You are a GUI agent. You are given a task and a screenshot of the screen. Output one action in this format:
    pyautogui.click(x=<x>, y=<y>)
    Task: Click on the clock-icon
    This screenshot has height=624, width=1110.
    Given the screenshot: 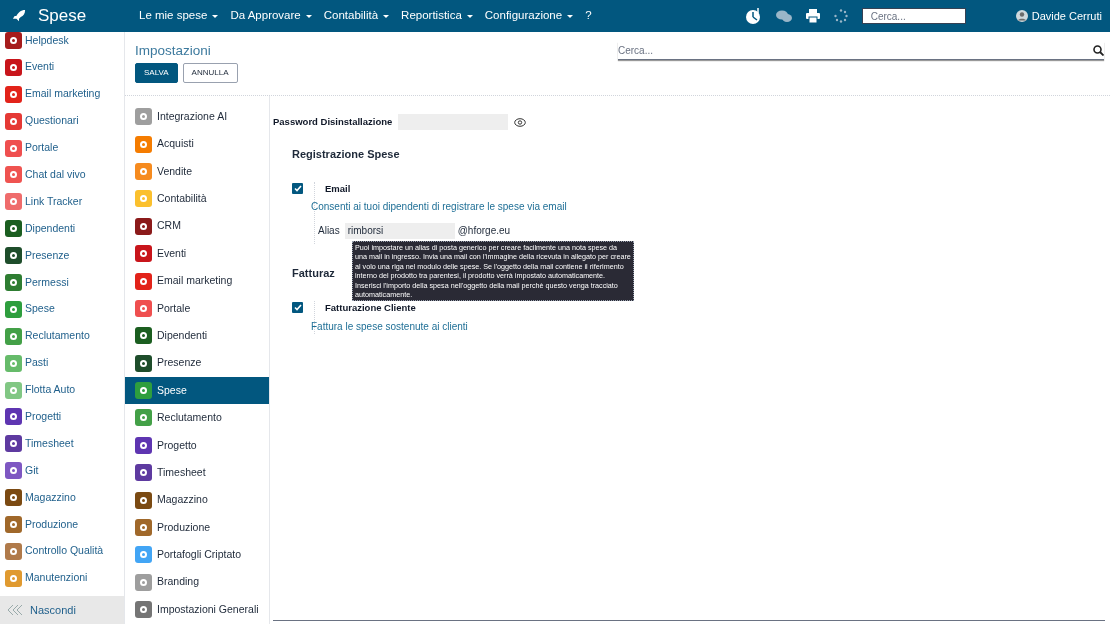 What is the action you would take?
    pyautogui.click(x=753, y=16)
    